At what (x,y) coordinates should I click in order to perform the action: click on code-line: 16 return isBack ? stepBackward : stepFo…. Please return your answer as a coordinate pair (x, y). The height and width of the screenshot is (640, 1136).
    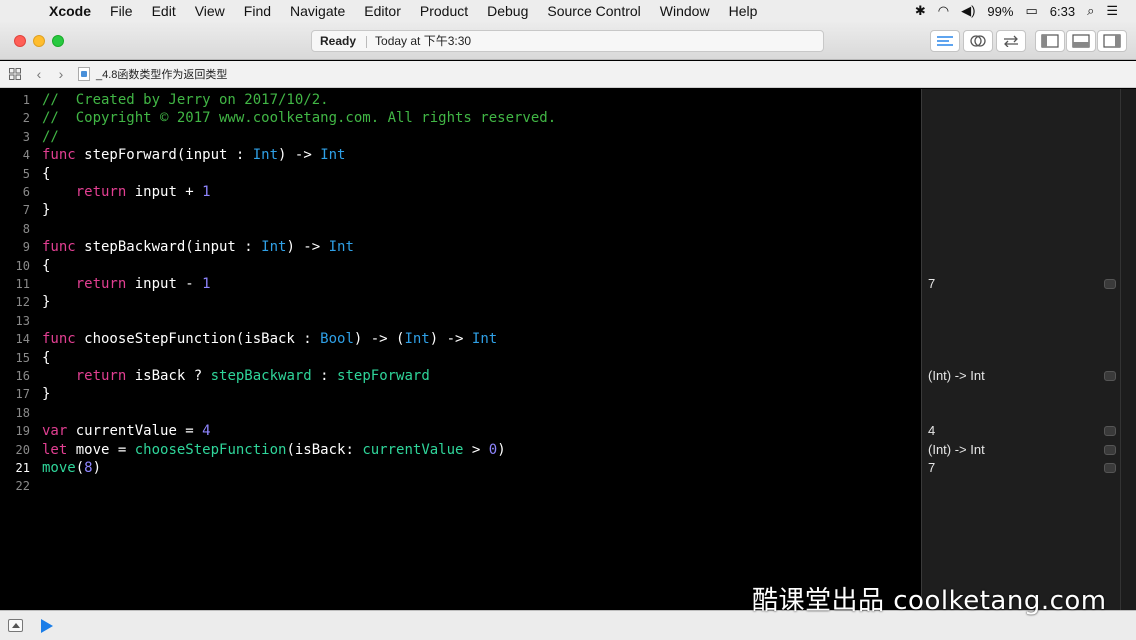
    Looking at the image, I should click on (460, 376).